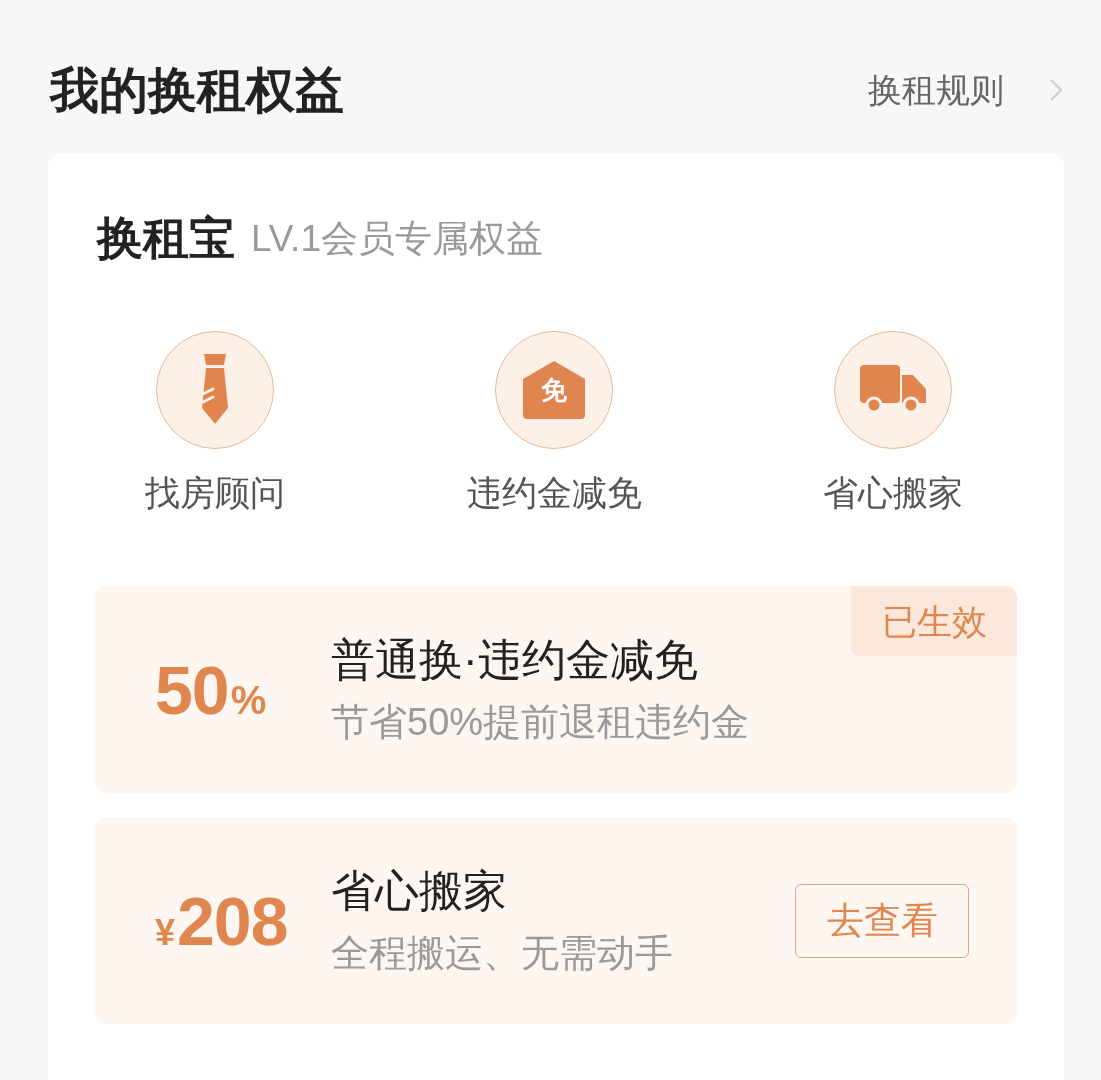  What do you see at coordinates (197, 90) in the screenshot?
I see `page-title: 我的换租权益` at bounding box center [197, 90].